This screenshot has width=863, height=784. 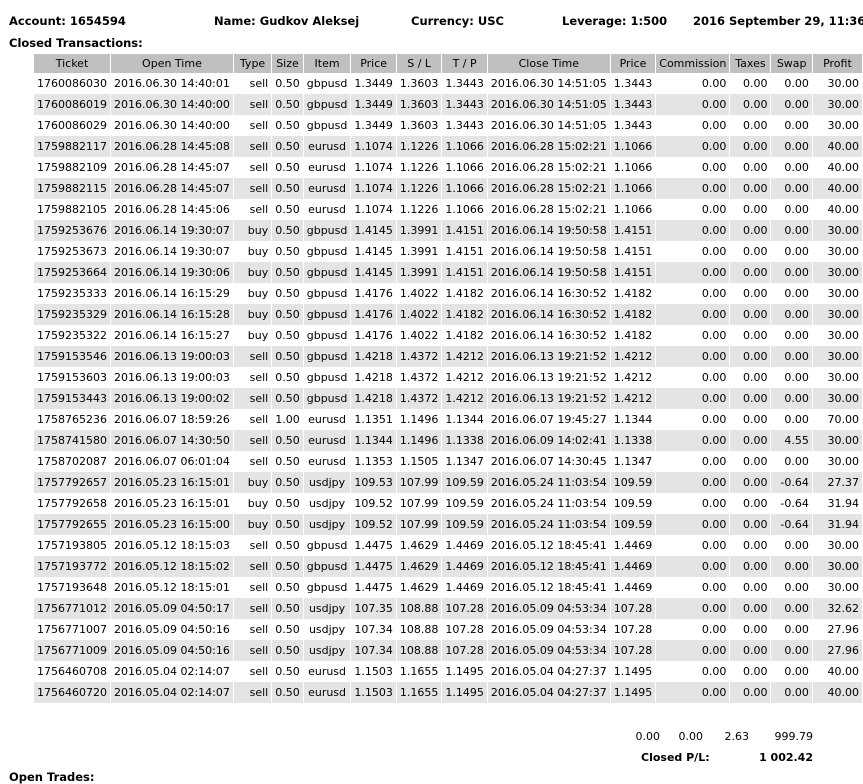 I want to click on open-time-cell: 2016.06.14 19:30:07, so click(x=172, y=230).